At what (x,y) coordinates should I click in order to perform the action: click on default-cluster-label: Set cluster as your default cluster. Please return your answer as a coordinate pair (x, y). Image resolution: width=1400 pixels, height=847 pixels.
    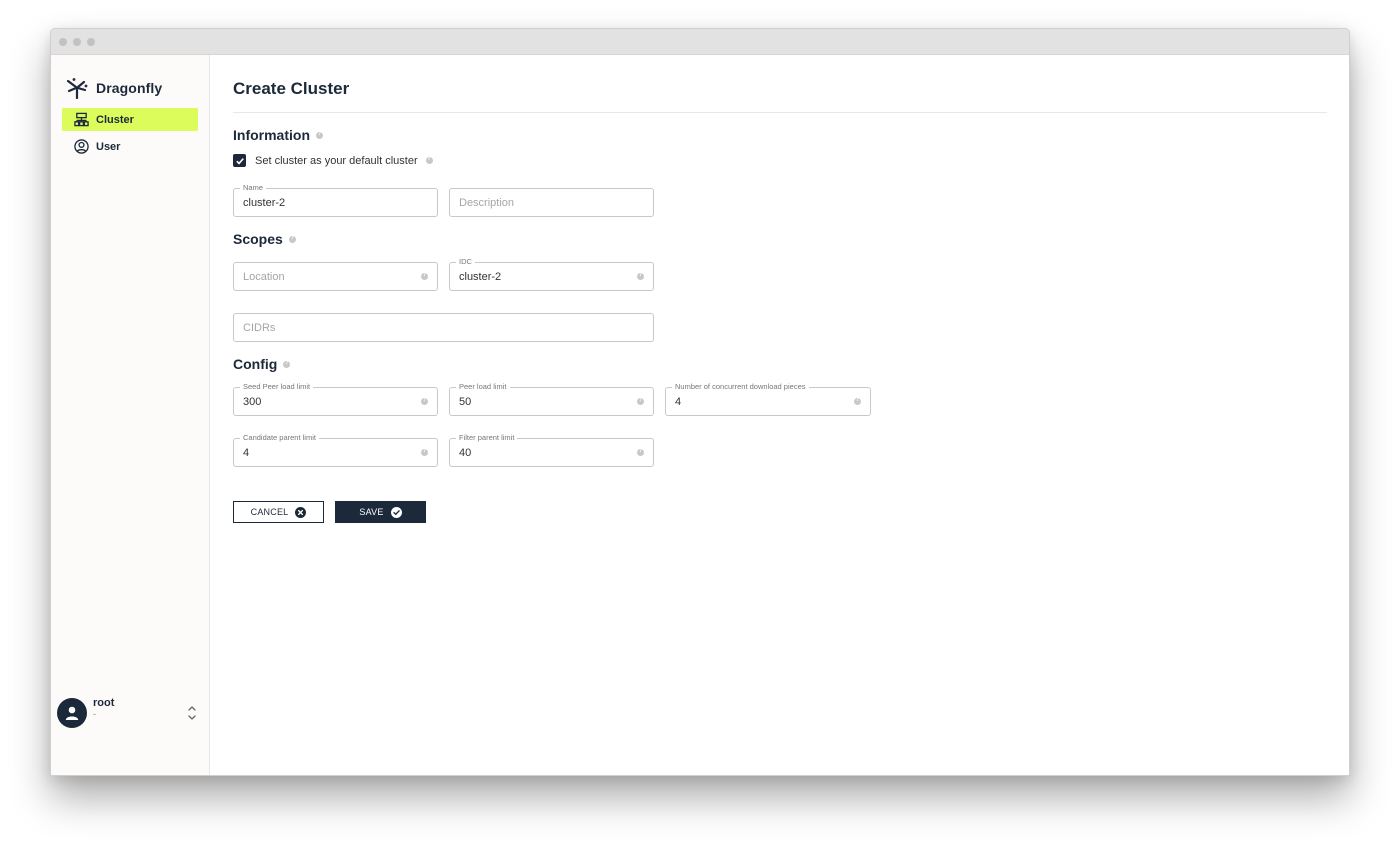
    Looking at the image, I should click on (336, 160).